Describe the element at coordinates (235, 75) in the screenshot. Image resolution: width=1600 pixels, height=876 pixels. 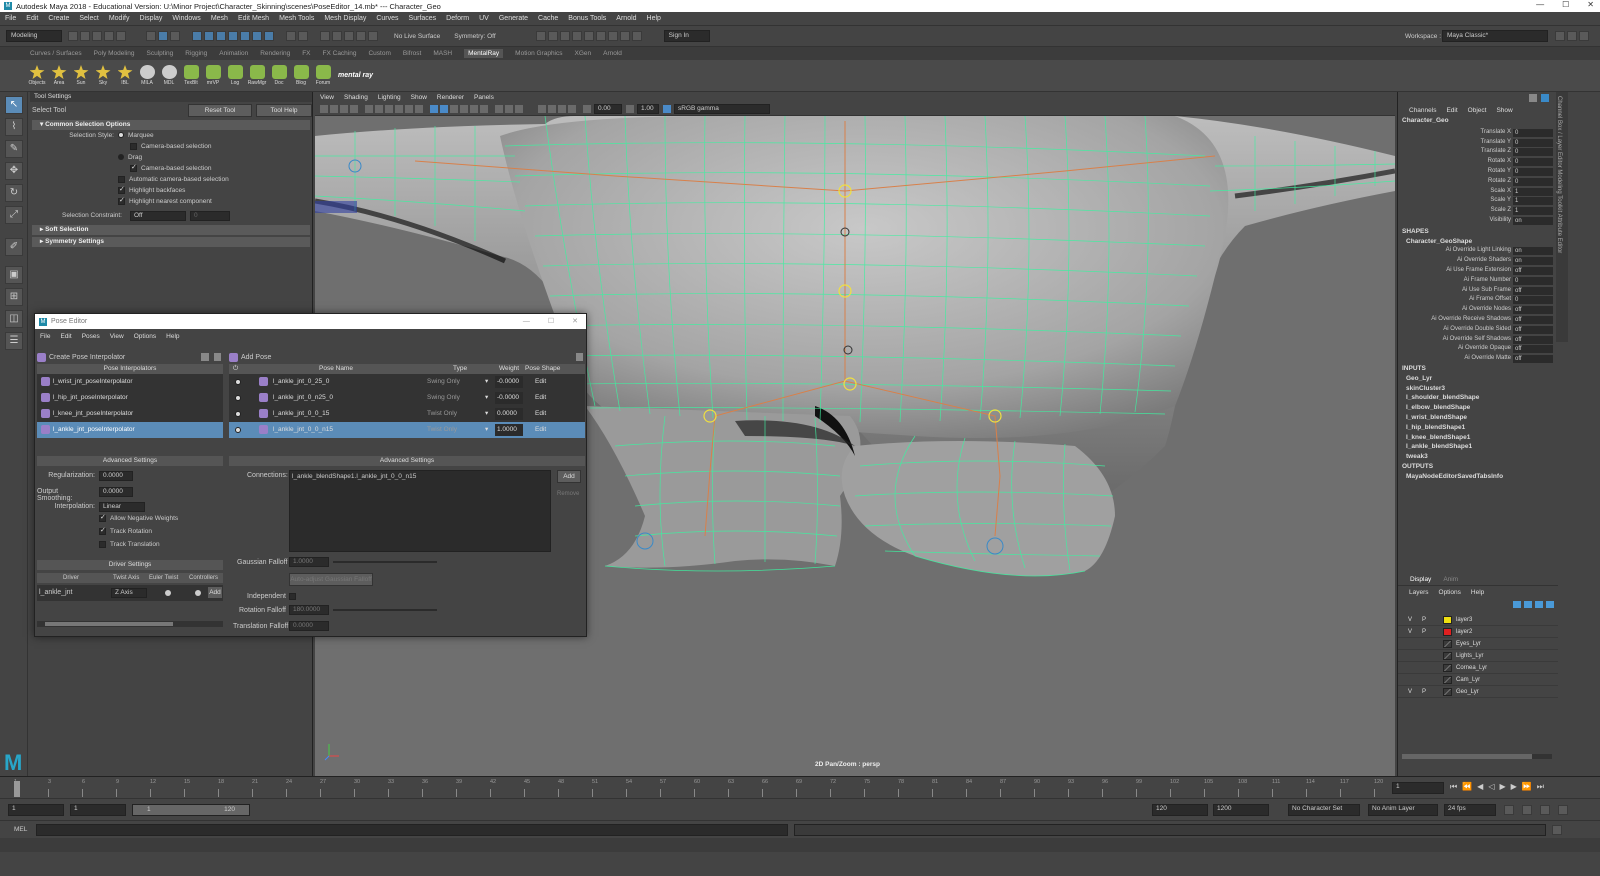
I see `shelf-button-log: Log` at that location.